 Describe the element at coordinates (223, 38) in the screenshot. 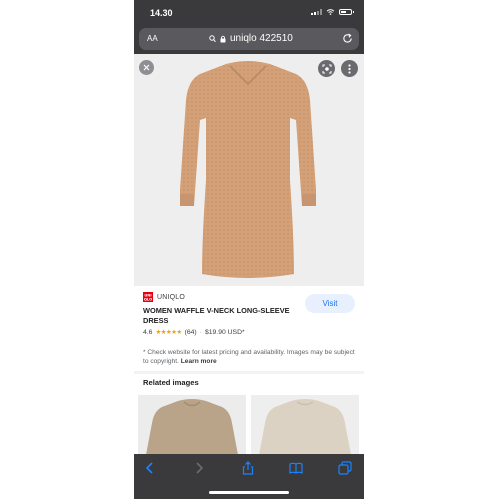

I see `lock-icon` at that location.